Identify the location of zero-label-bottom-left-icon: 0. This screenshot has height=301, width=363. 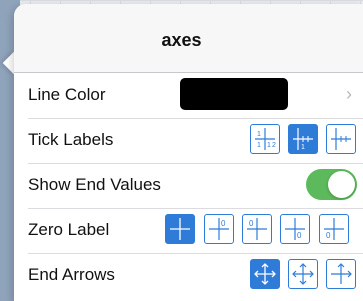
(334, 229).